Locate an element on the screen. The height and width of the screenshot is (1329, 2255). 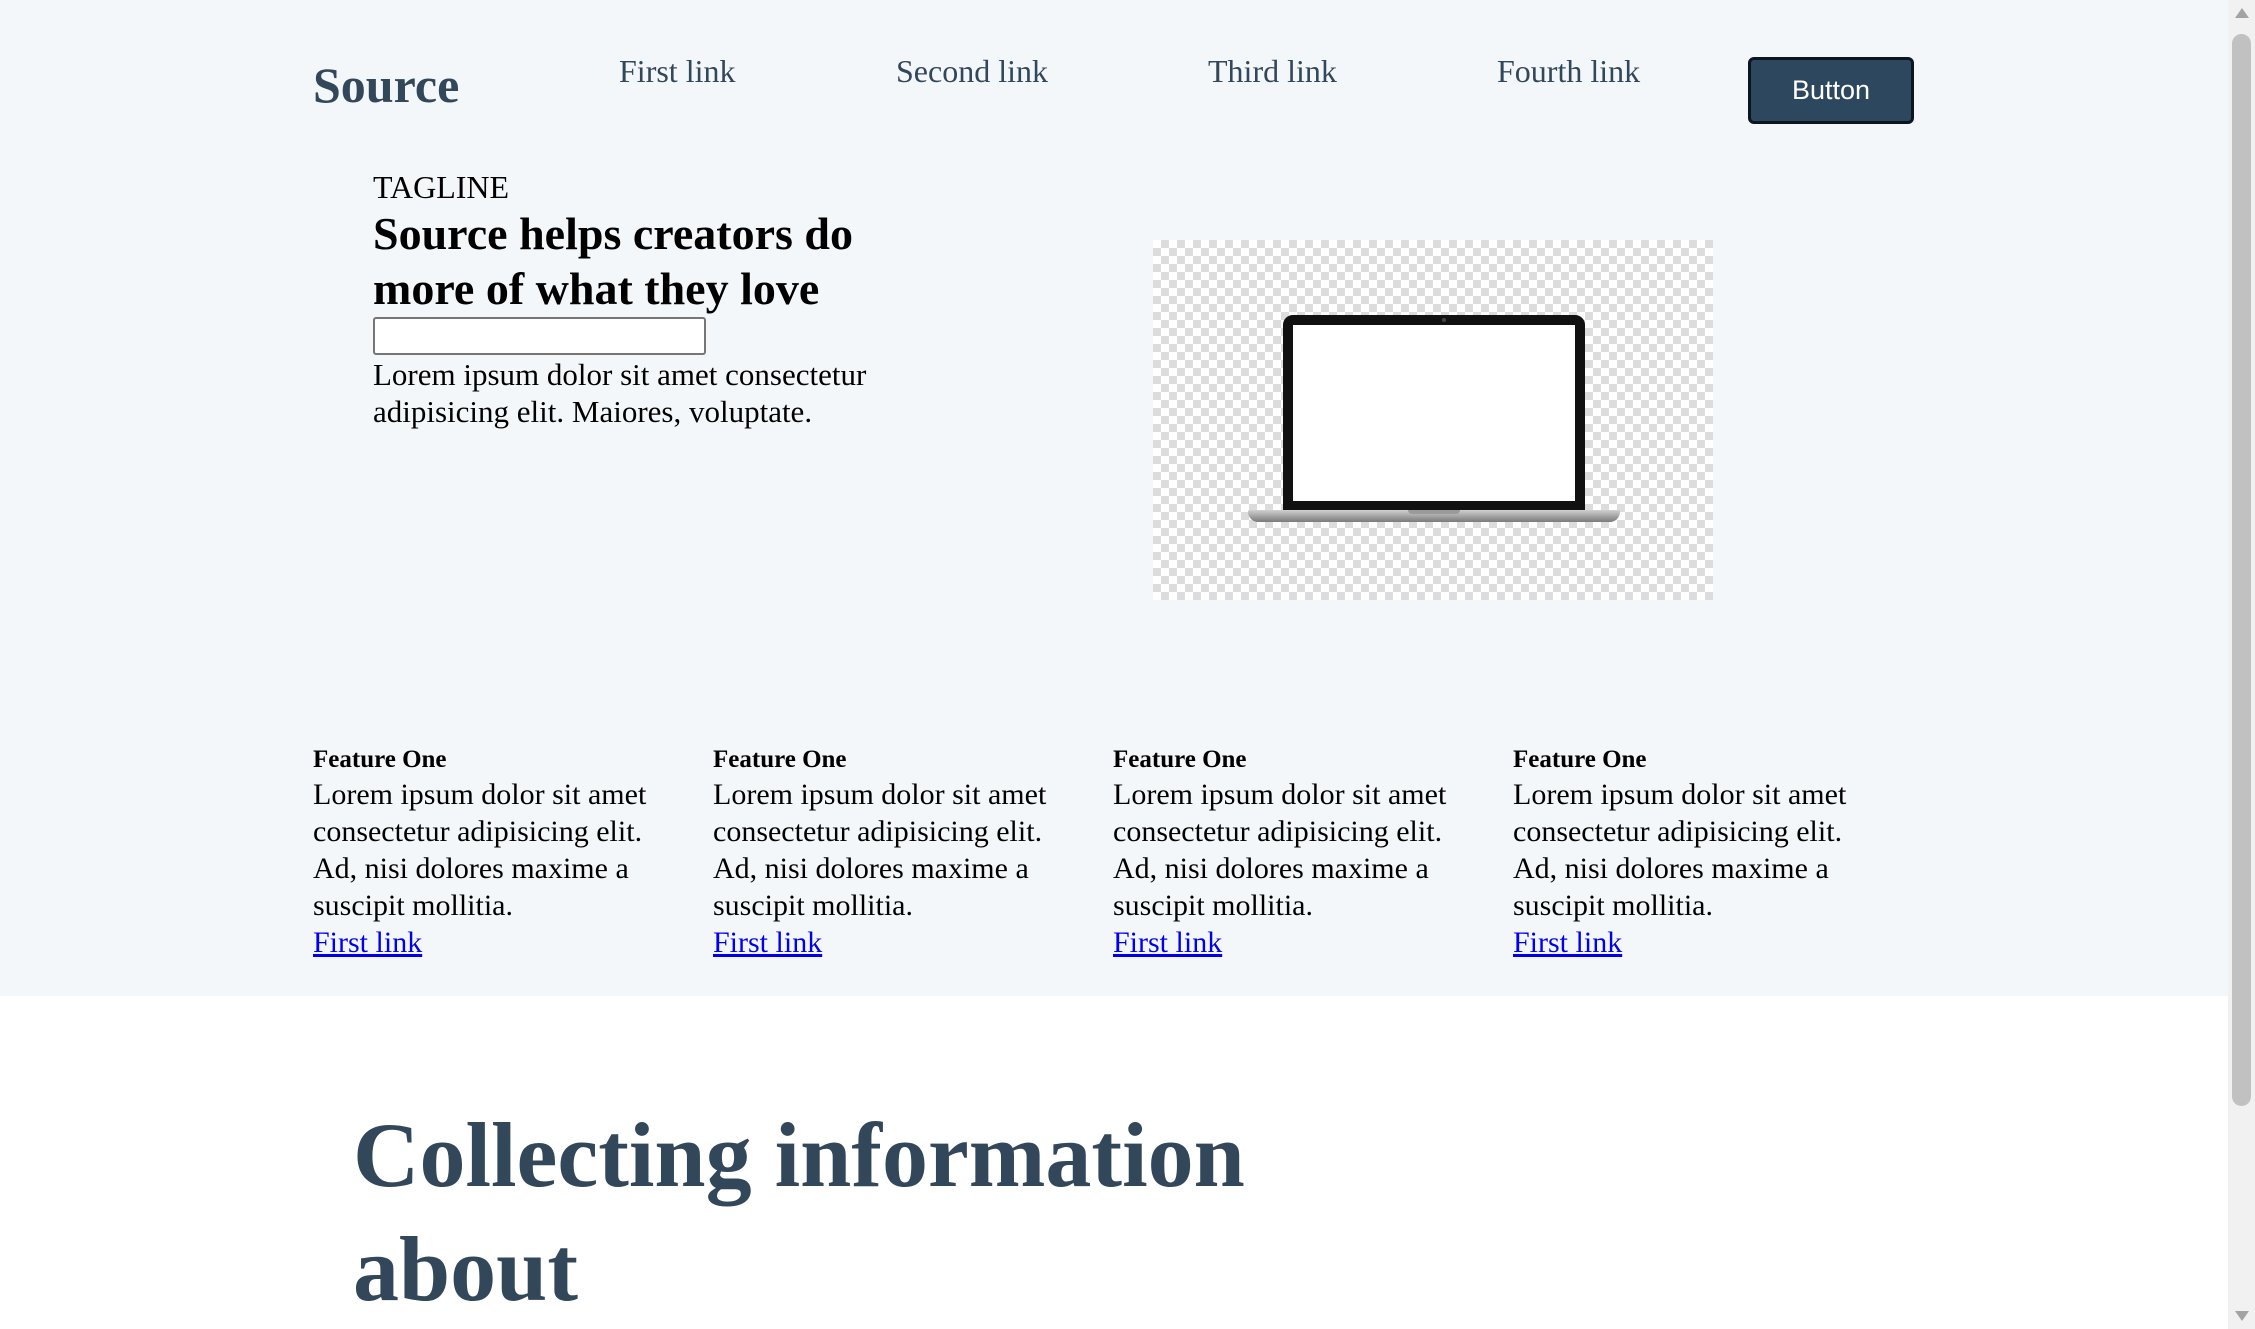
nav-button: Button is located at coordinates (1831, 90).